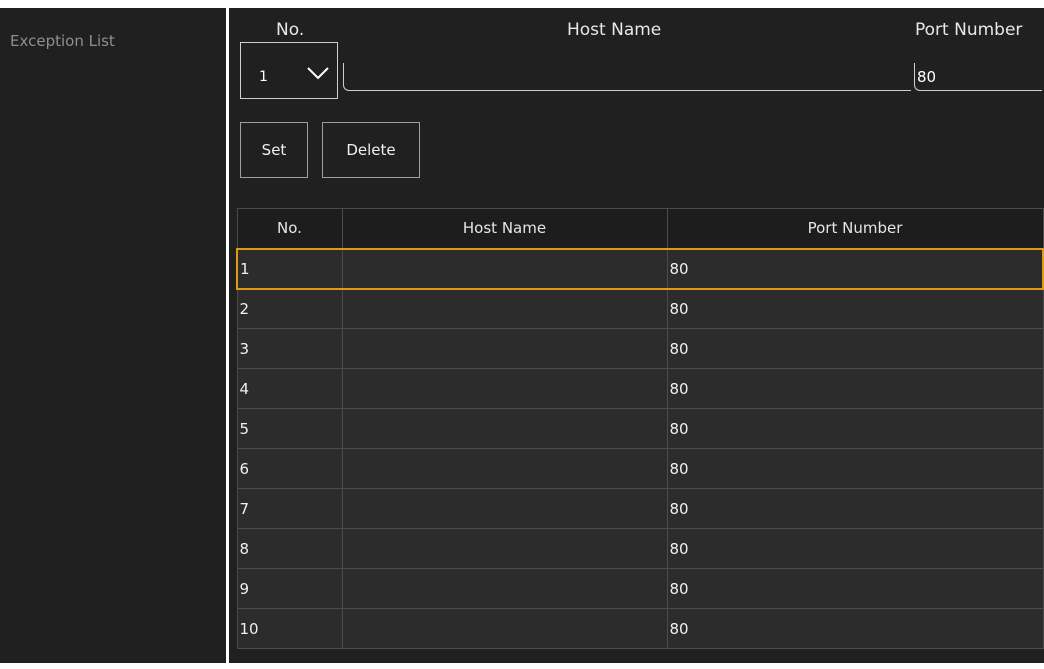 Image resolution: width=1044 pixels, height=669 pixels. I want to click on cell-no: 3, so click(289, 348).